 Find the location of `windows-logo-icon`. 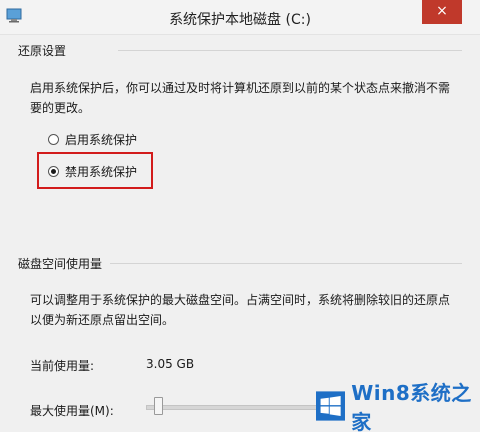

windows-logo-icon is located at coordinates (331, 406).